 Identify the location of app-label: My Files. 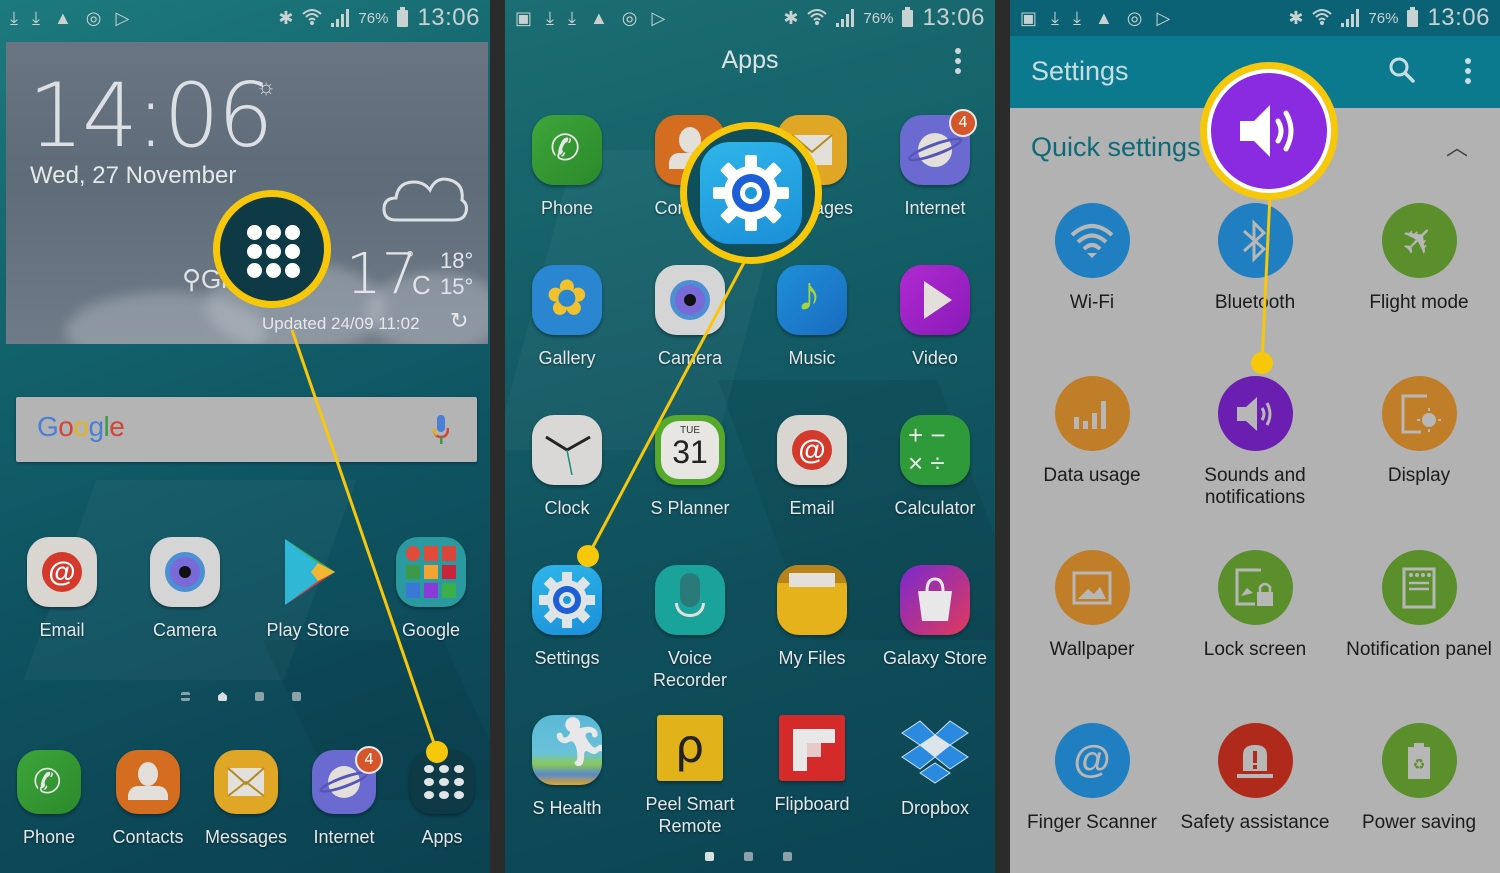
(812, 658).